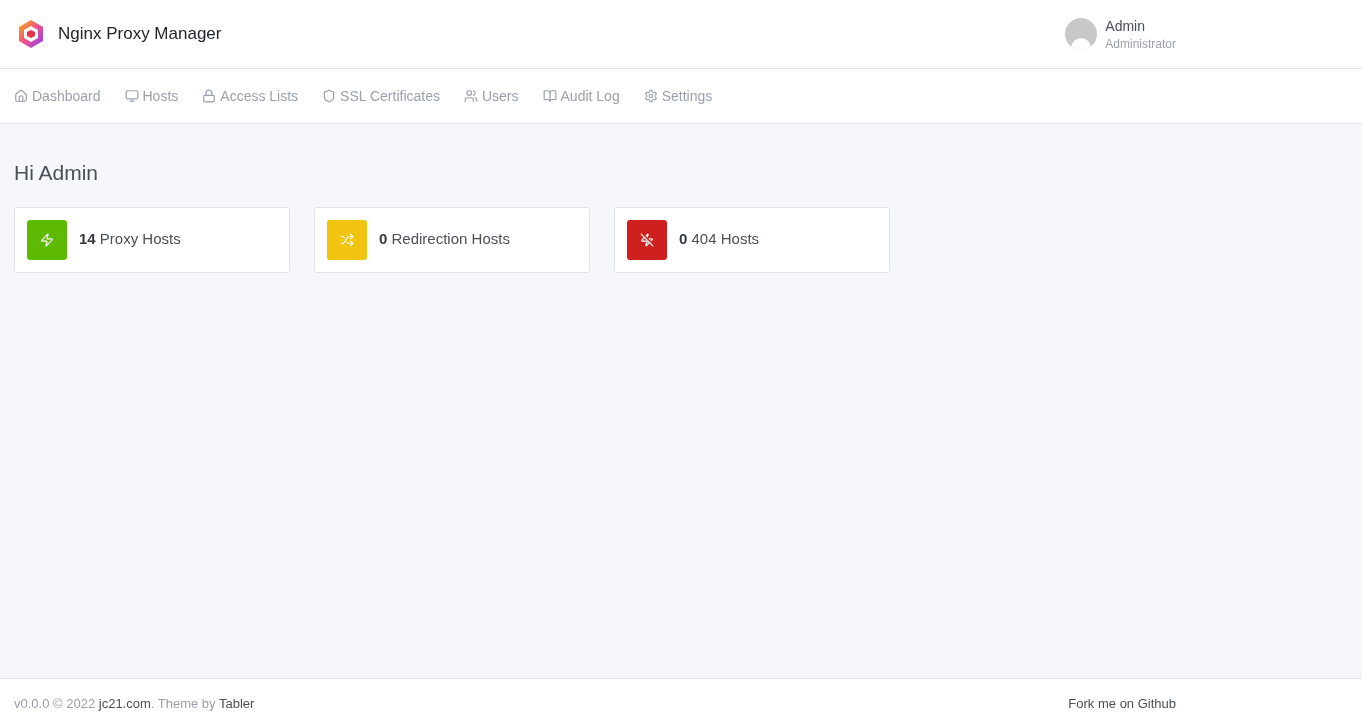 The height and width of the screenshot is (728, 1362). I want to click on avatar-icon, so click(1081, 34).